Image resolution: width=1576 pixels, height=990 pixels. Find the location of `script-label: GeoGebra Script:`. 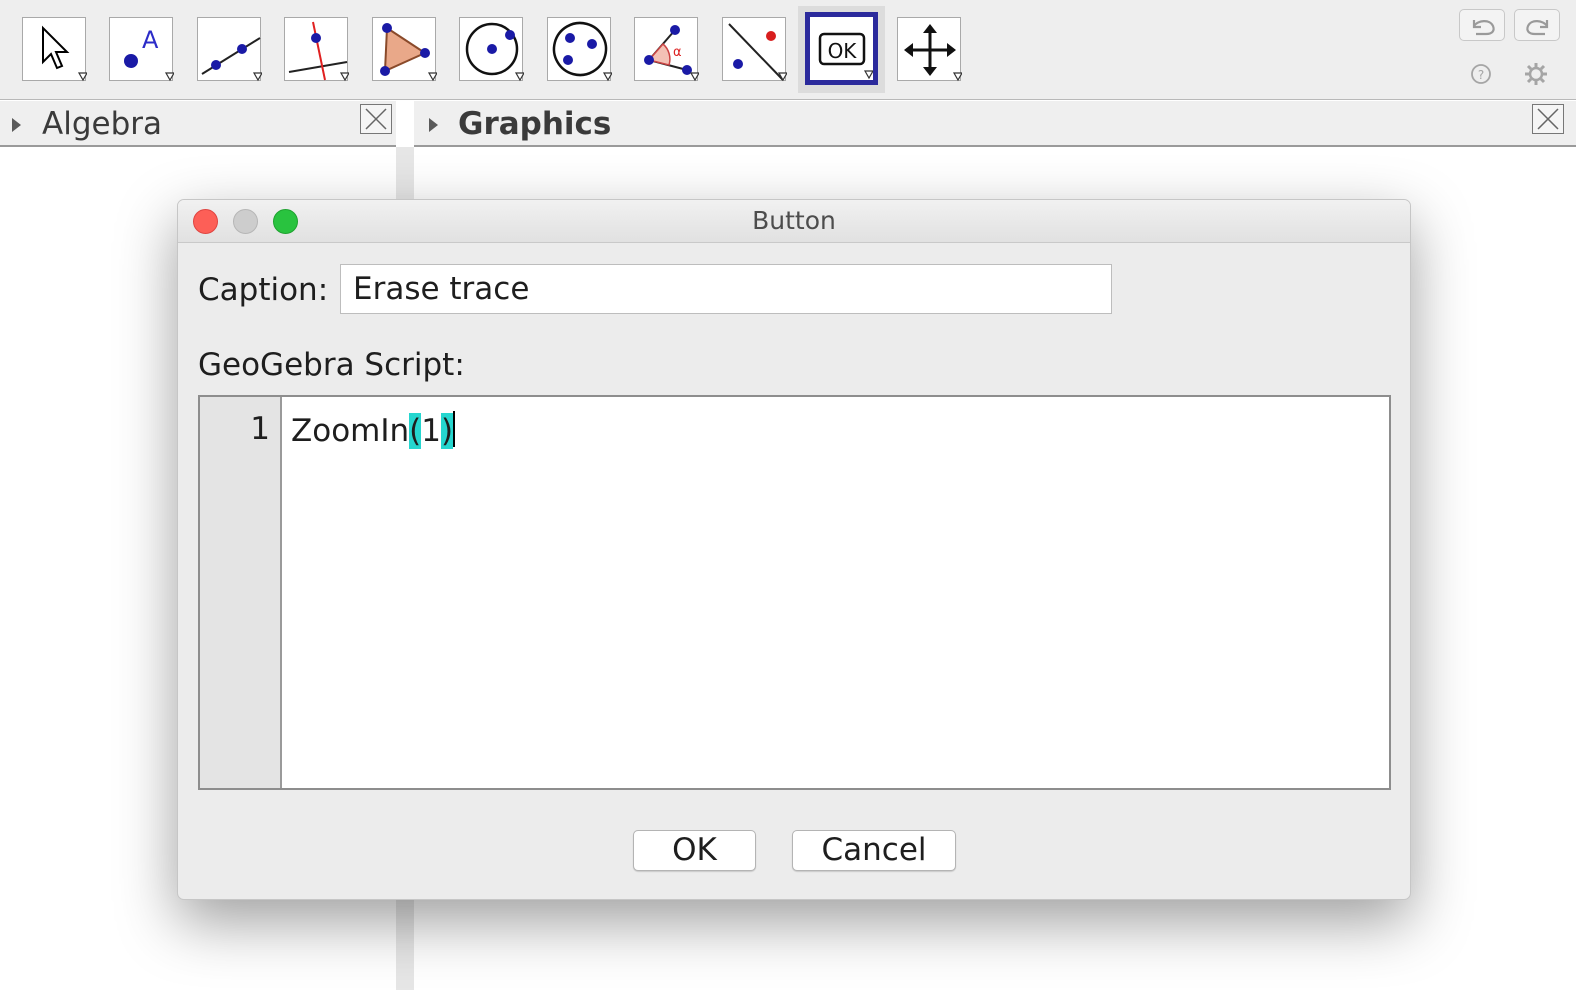

script-label: GeoGebra Script: is located at coordinates (331, 365).